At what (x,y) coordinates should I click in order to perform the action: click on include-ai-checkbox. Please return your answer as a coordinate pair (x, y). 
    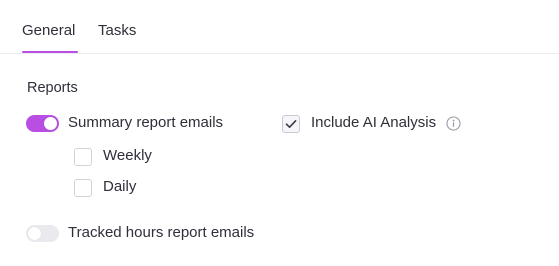
    Looking at the image, I should click on (291, 124).